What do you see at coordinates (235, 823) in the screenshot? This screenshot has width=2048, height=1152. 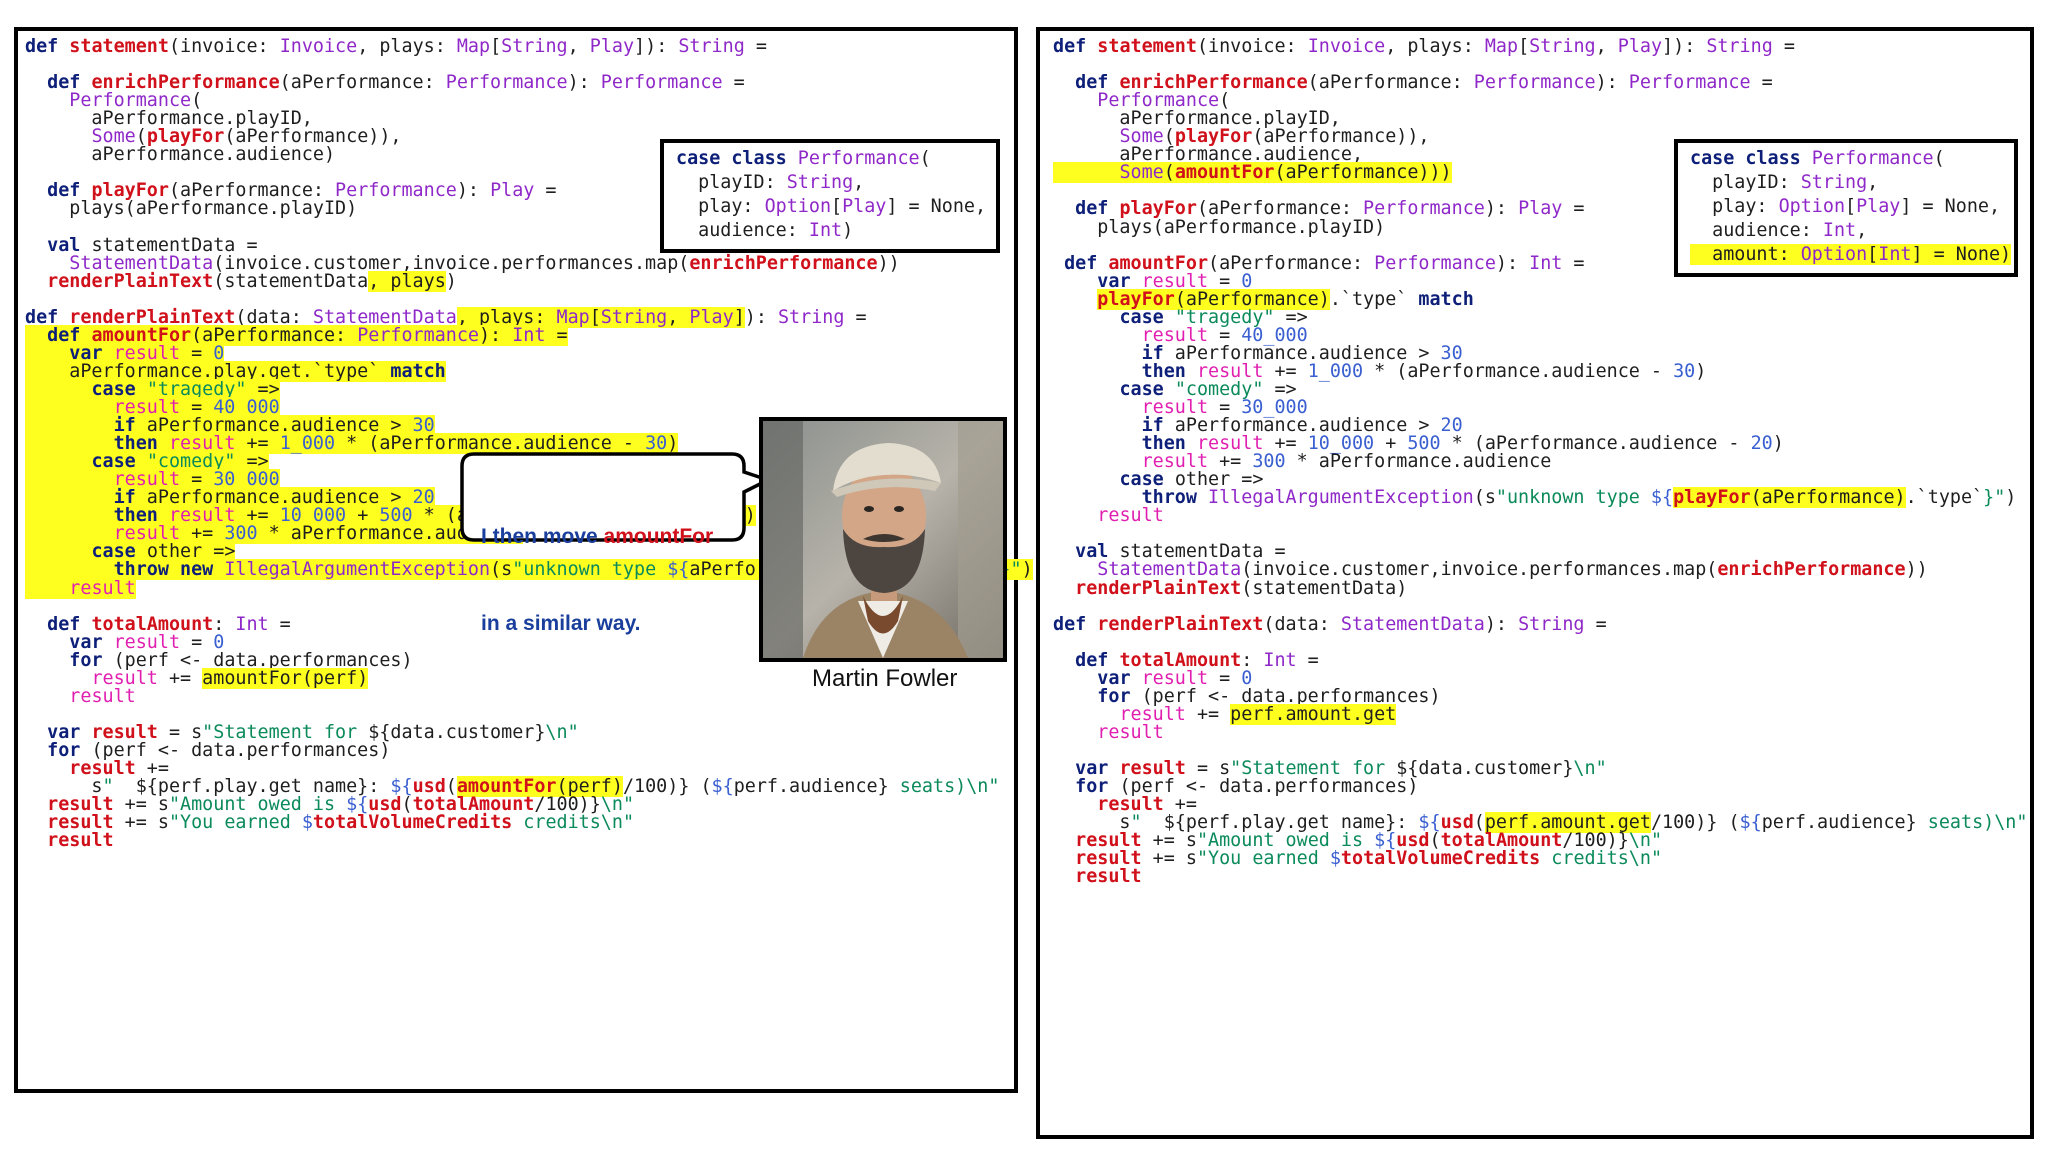 I see `code-token: "You earned` at bounding box center [235, 823].